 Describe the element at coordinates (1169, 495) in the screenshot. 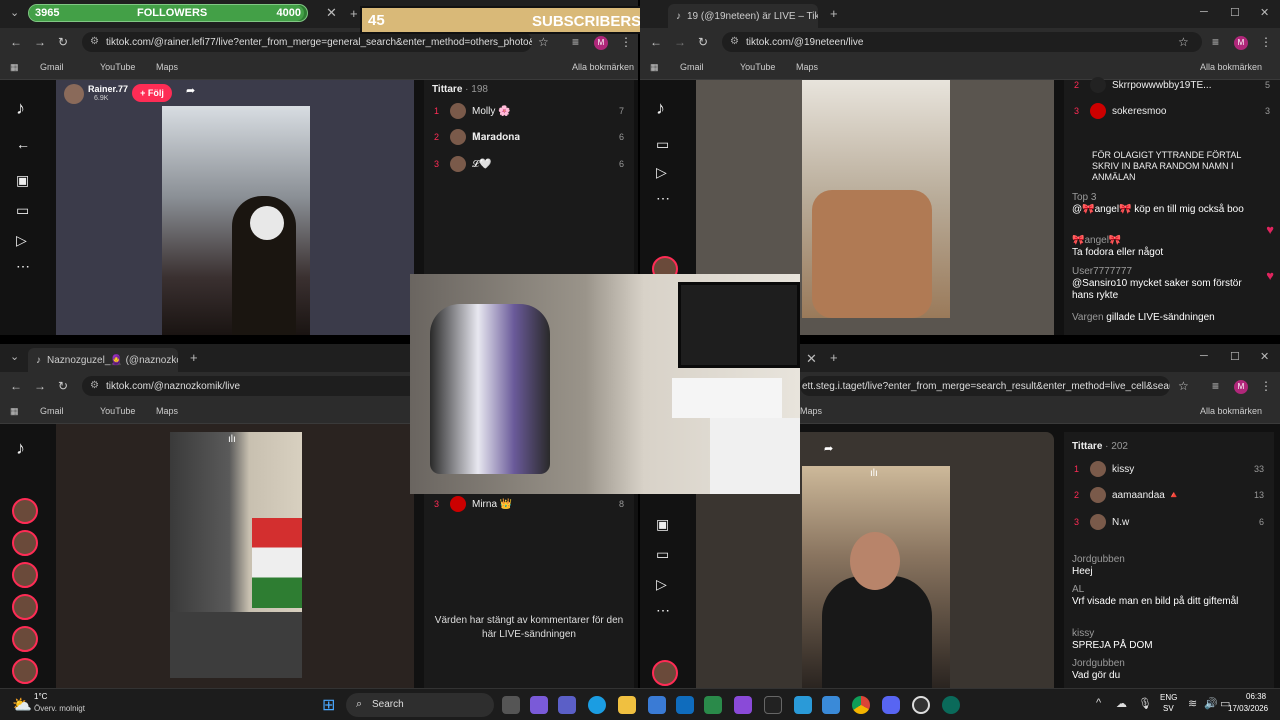

I see `viewer-row: 2 aamaandaa 🔺 13` at that location.